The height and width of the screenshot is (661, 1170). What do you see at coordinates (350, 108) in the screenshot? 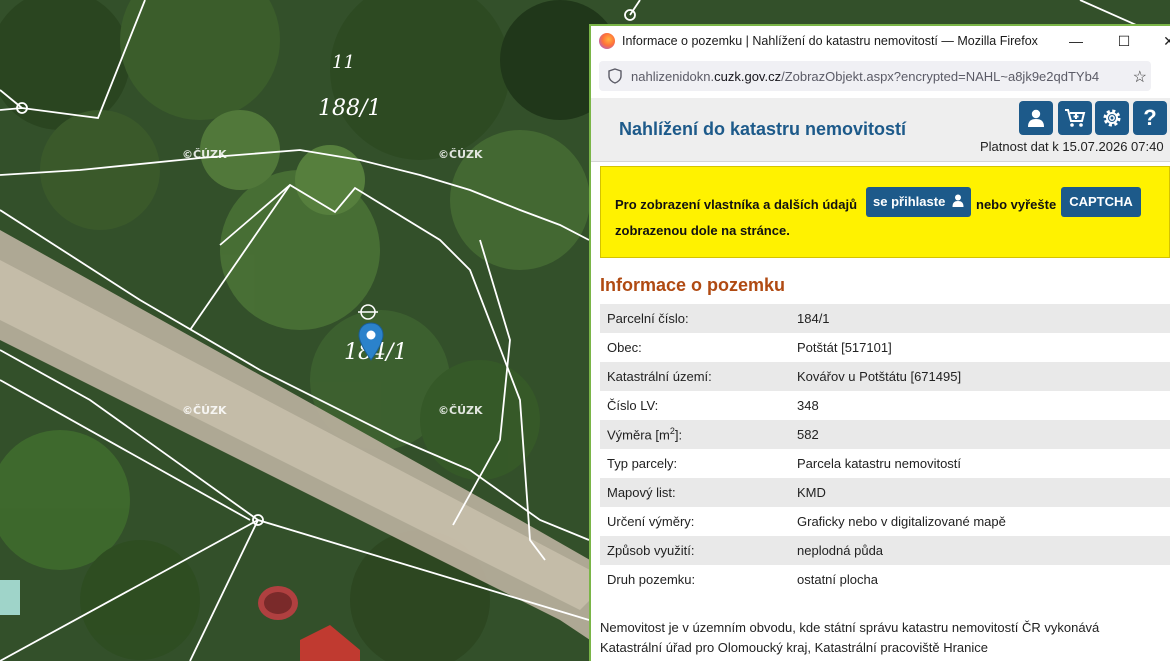
I see `parcel-number-label: 188/1` at bounding box center [350, 108].